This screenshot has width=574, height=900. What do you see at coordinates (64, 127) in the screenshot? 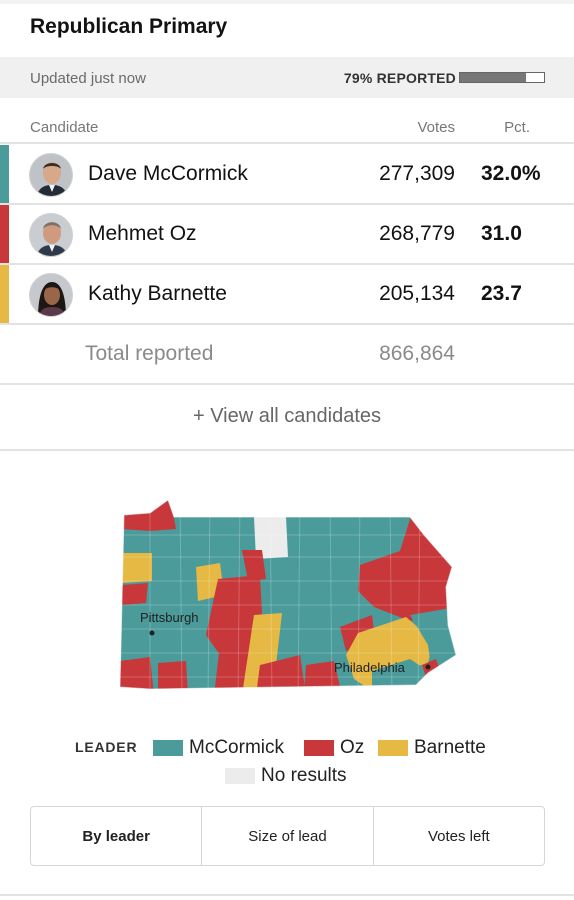
I see `candidate-column-header: Candidate` at bounding box center [64, 127].